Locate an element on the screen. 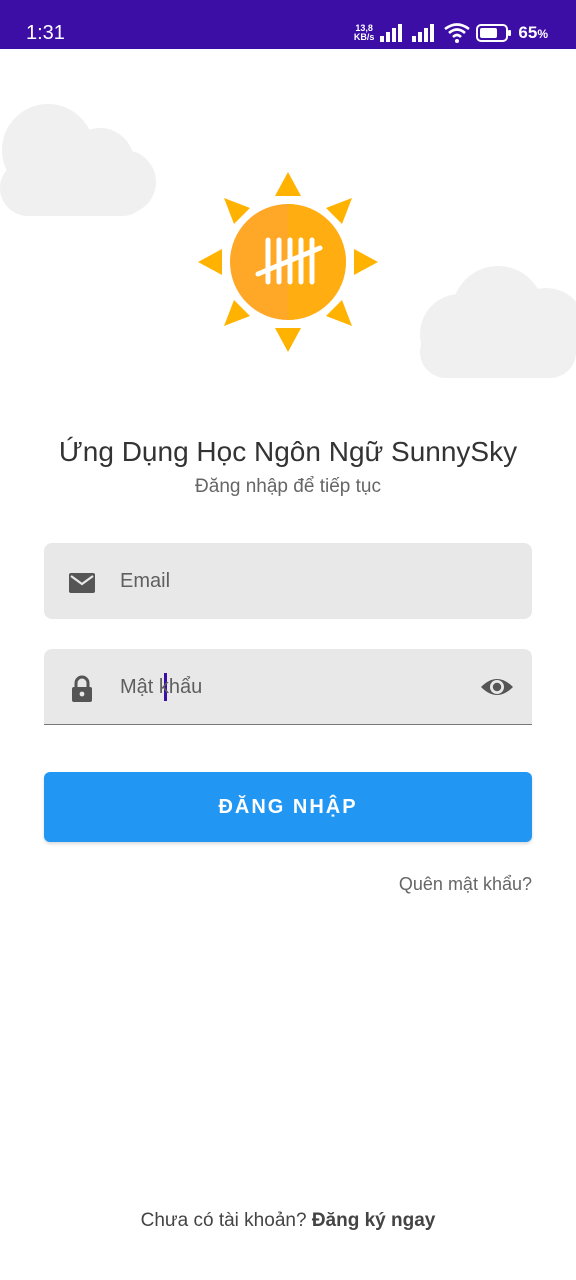  password-input is located at coordinates (290, 687).